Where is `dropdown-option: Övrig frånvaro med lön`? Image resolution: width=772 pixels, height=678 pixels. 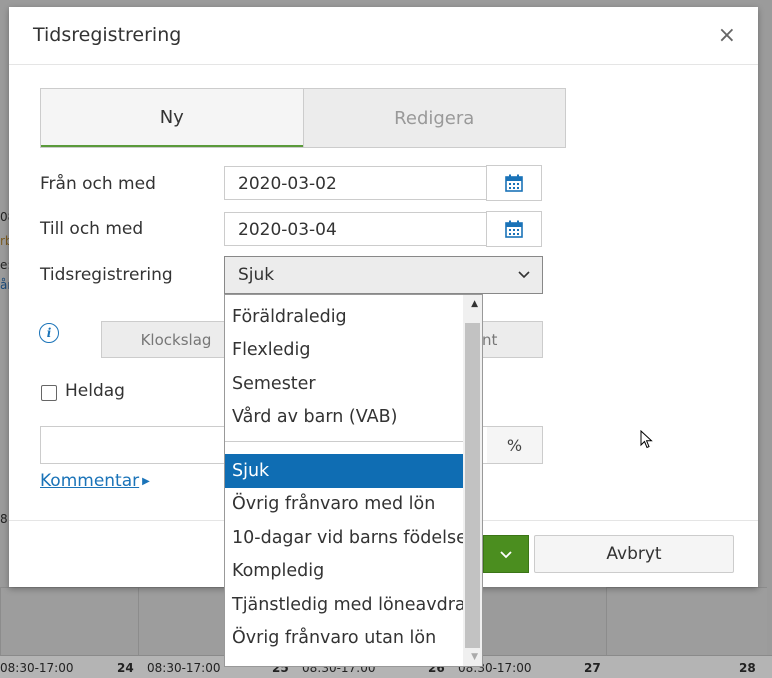 dropdown-option: Övrig frånvaro med lön is located at coordinates (344, 504).